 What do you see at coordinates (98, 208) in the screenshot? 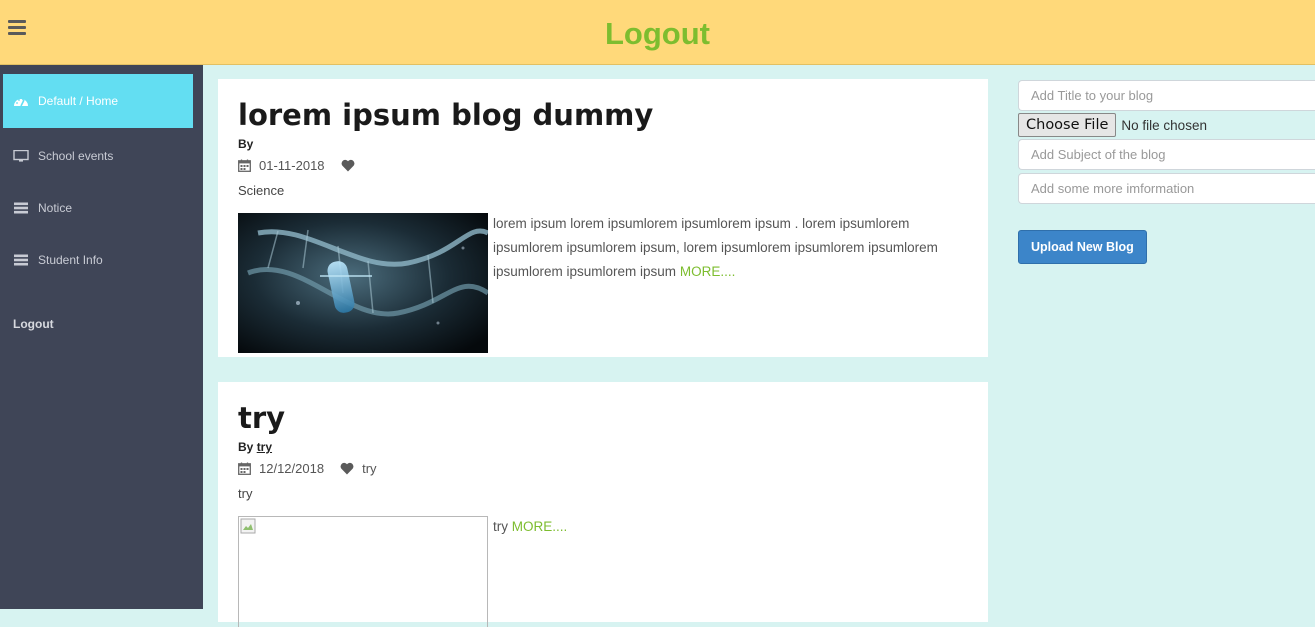
I see `sidebar-item-notice: Notice` at bounding box center [98, 208].